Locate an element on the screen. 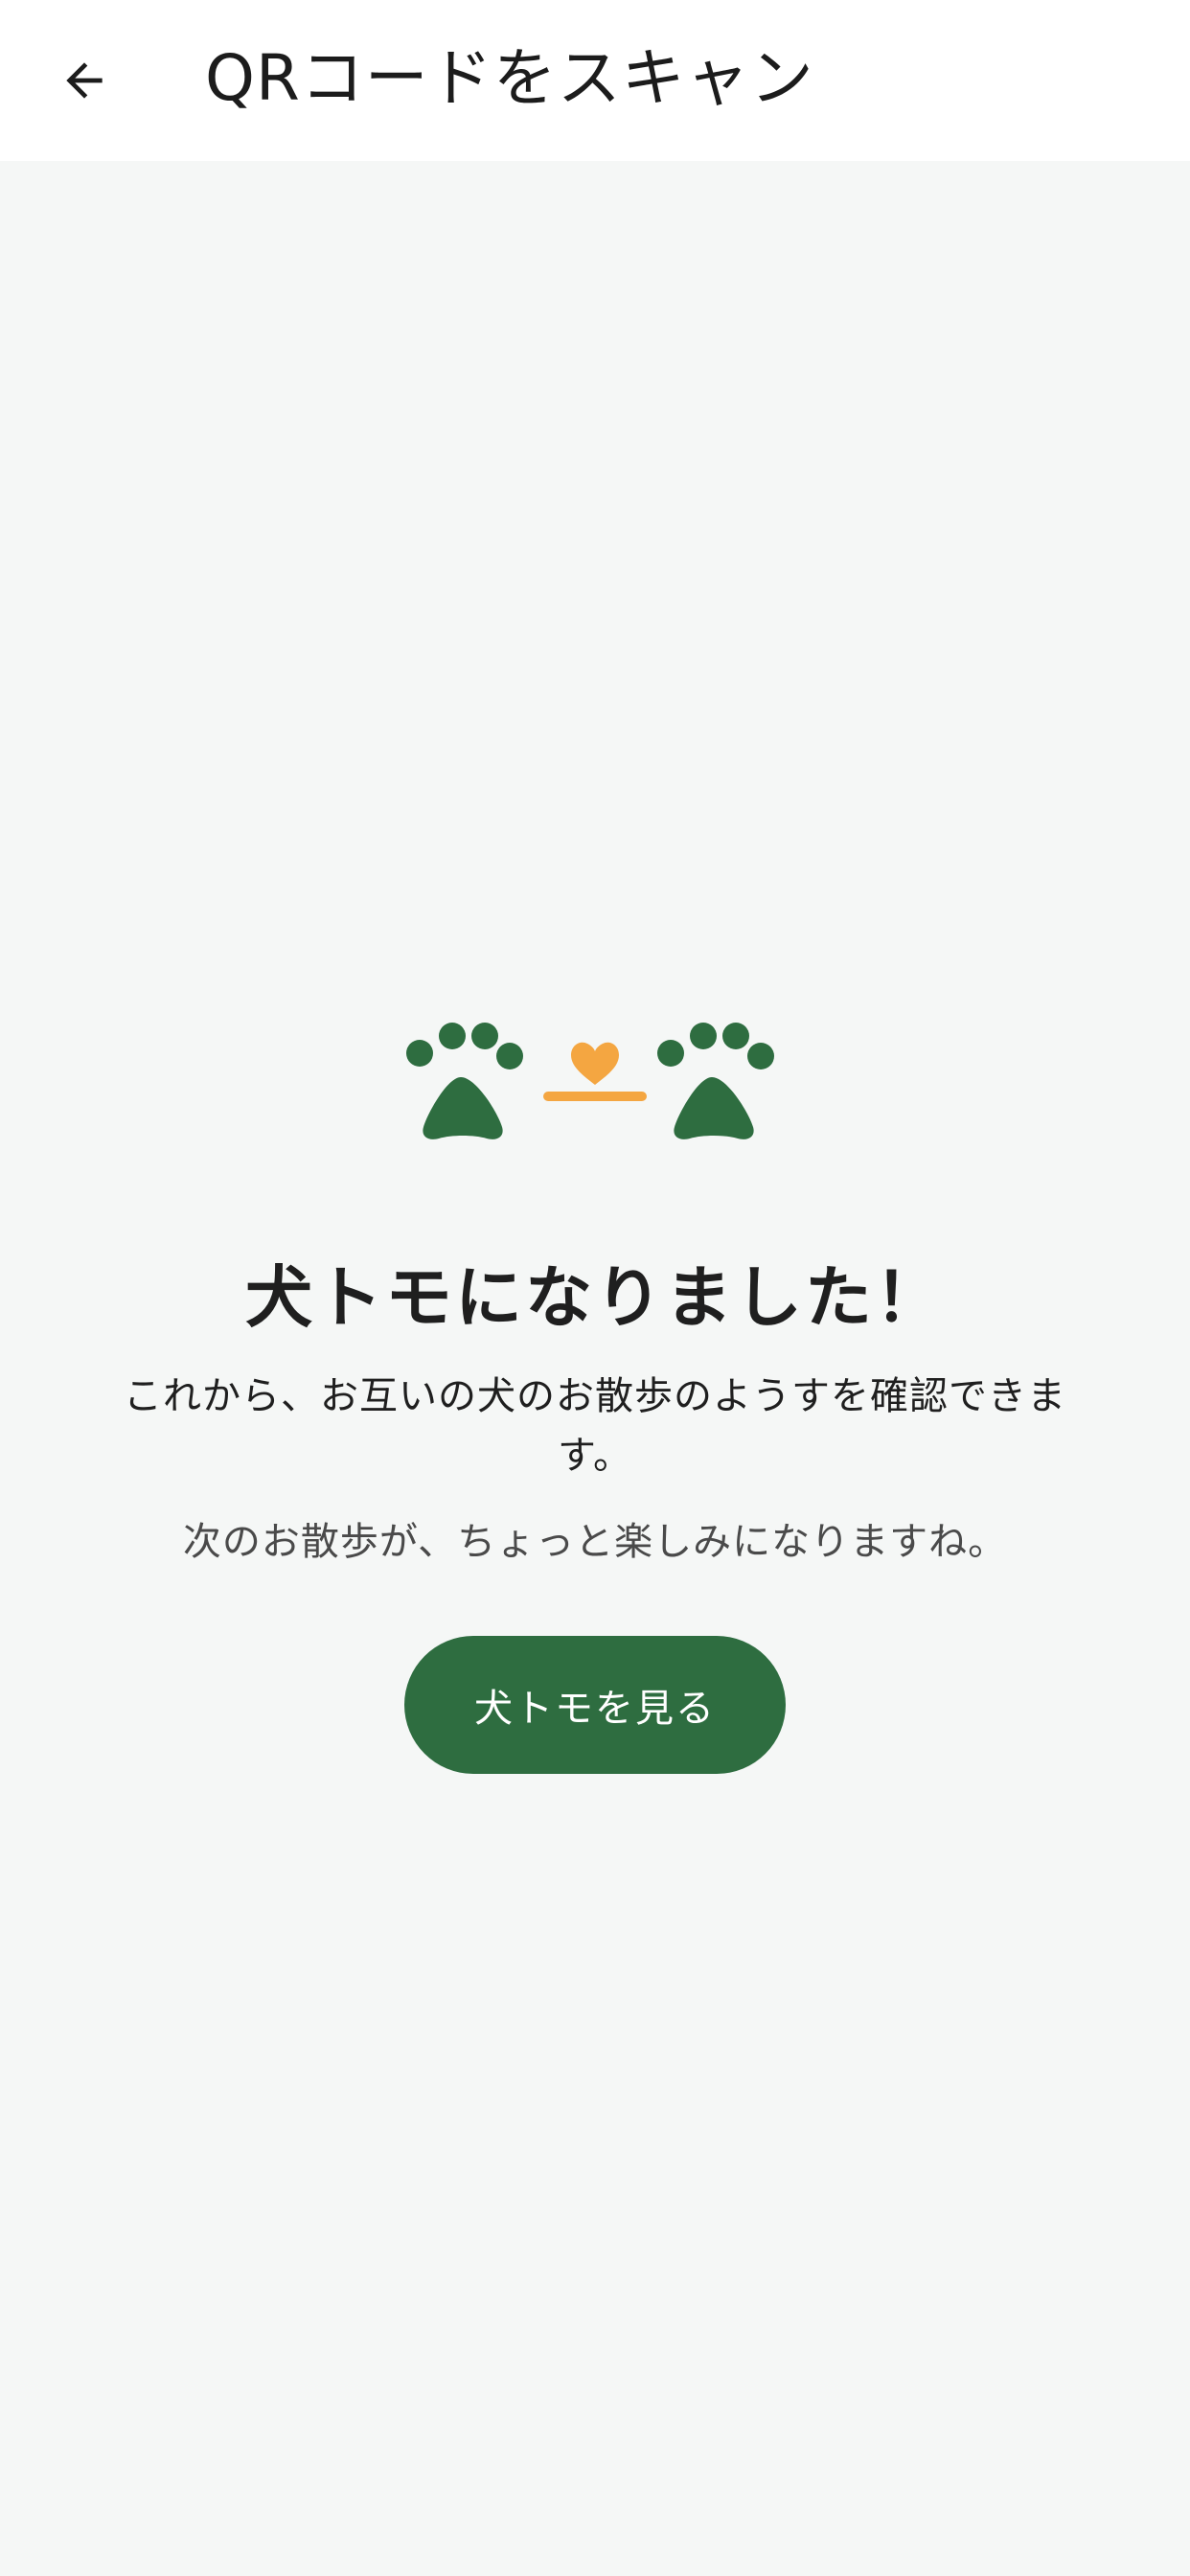  back-button is located at coordinates (84, 80).